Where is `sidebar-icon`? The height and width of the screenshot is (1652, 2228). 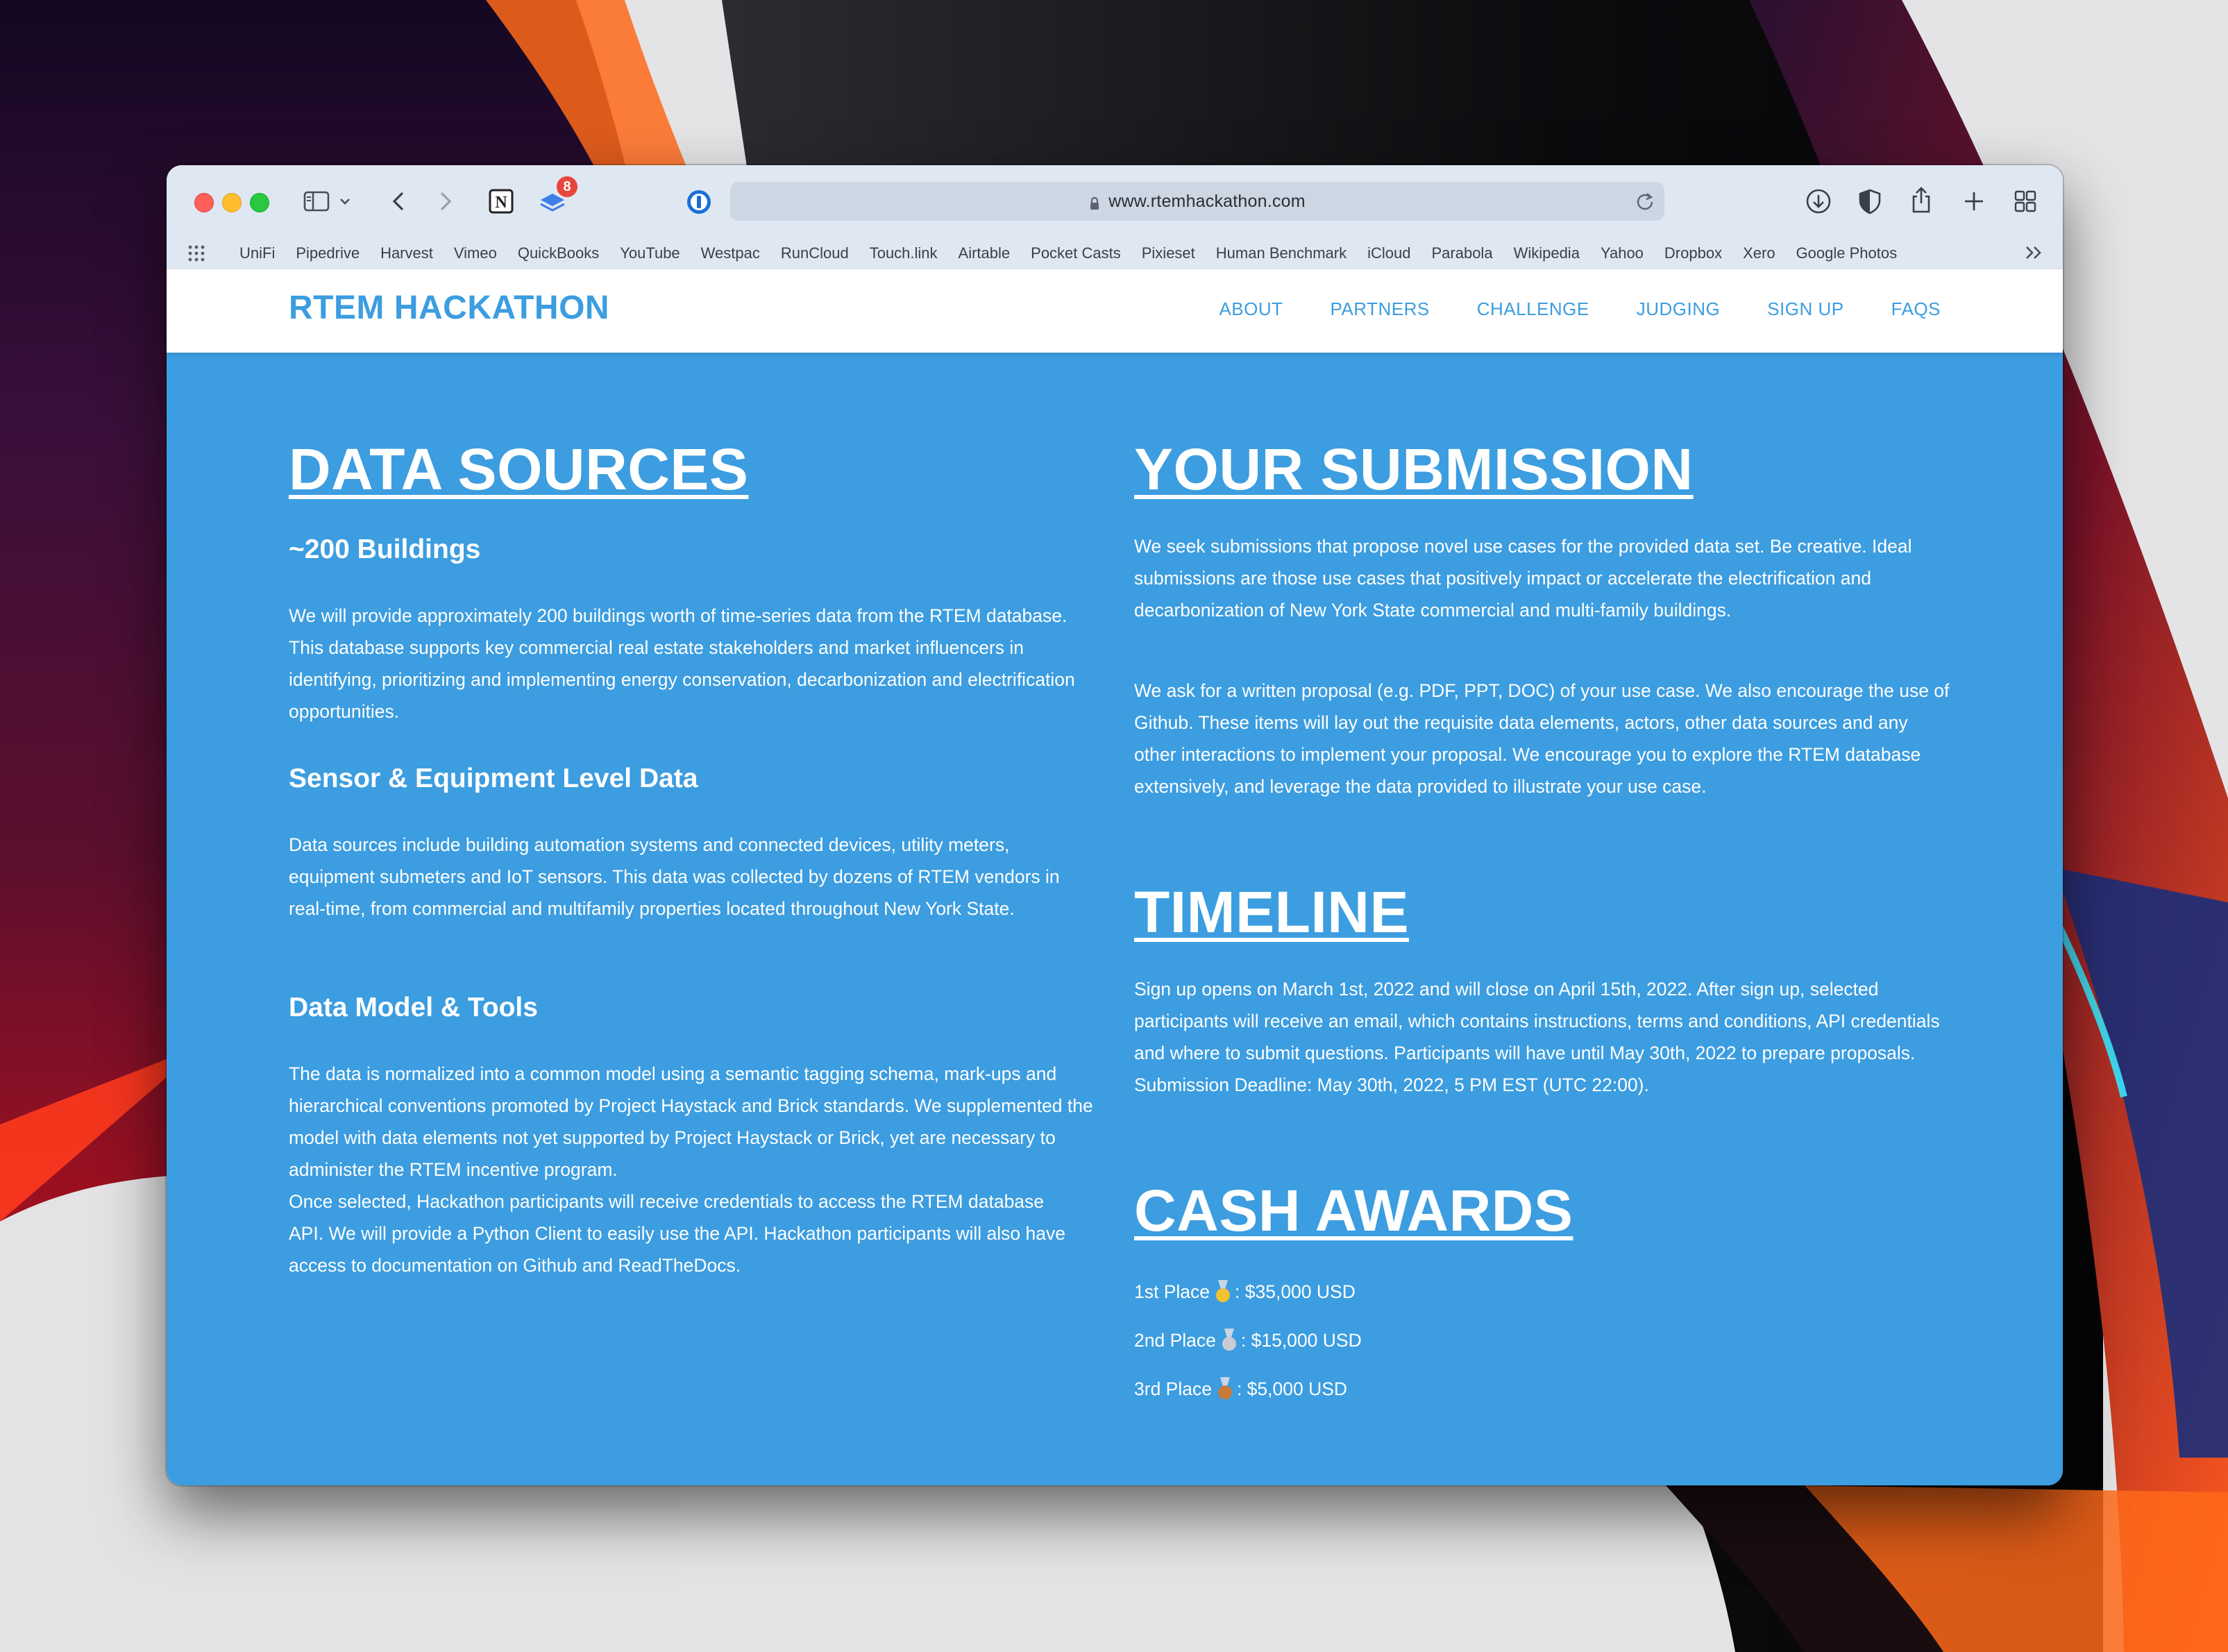
sidebar-icon is located at coordinates (316, 201).